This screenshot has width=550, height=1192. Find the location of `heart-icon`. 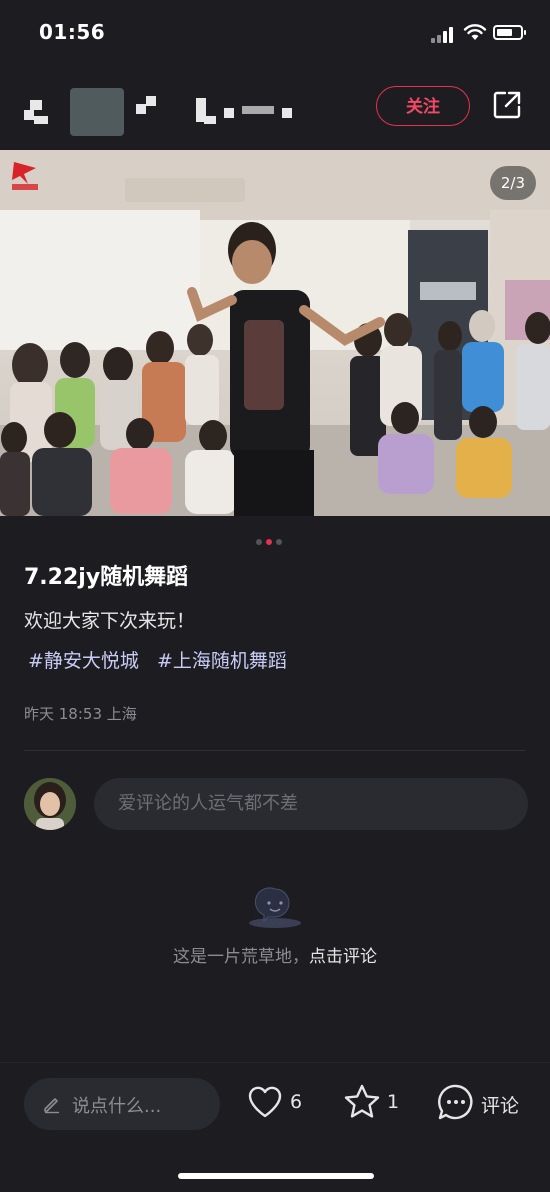

heart-icon is located at coordinates (265, 1102).